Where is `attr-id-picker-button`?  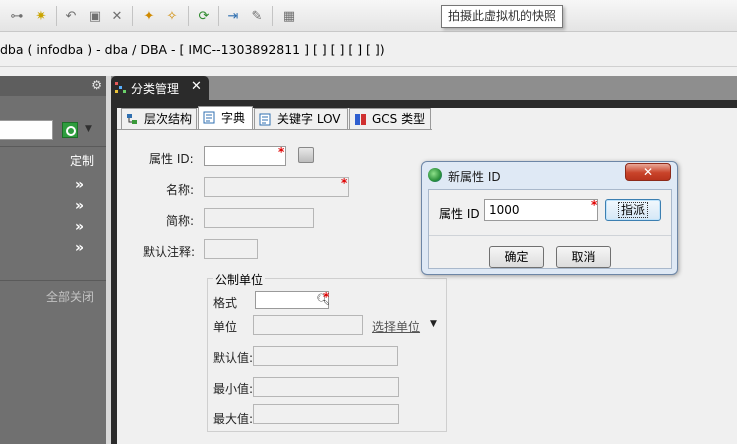
attr-id-picker-button is located at coordinates (306, 155).